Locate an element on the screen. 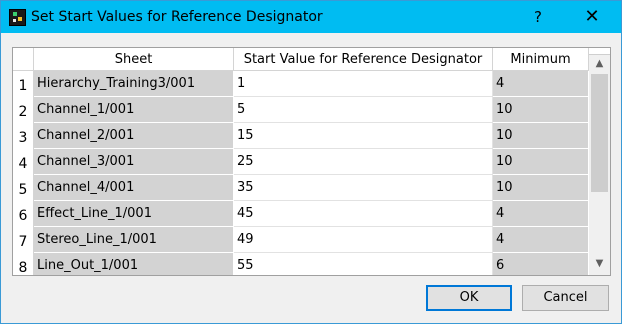 This screenshot has width=622, height=324. start-value-cell: 35 is located at coordinates (363, 188).